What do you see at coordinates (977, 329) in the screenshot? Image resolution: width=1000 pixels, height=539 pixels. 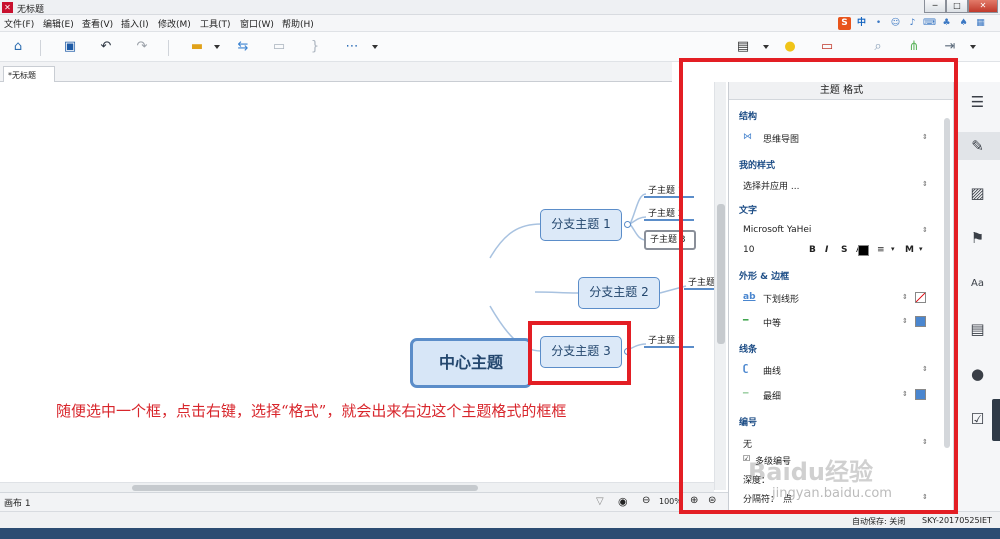 I see `notes-icon: ▤` at bounding box center [977, 329].